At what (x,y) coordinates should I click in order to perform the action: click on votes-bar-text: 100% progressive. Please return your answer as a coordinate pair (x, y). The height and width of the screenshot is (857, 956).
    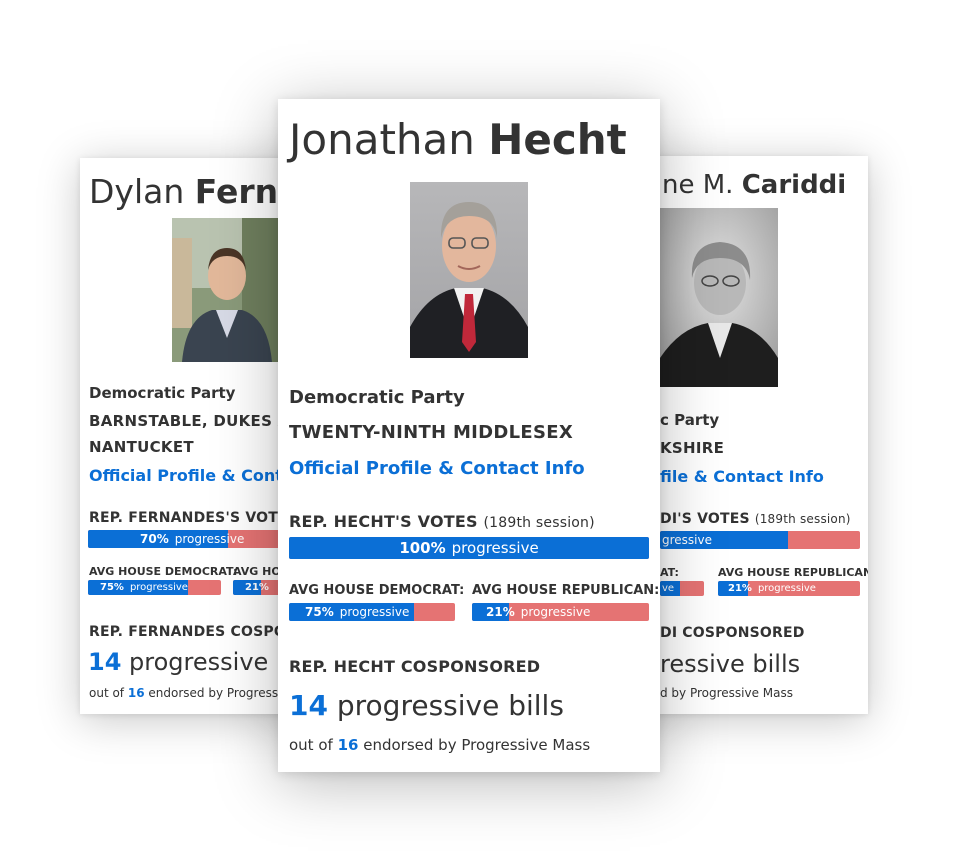
    Looking at the image, I should click on (469, 548).